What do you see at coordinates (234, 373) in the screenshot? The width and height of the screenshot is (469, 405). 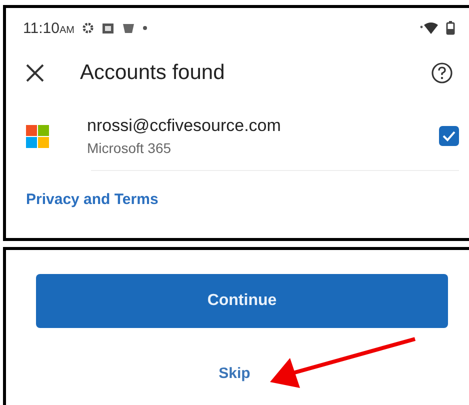 I see `skip-link: Skip` at bounding box center [234, 373].